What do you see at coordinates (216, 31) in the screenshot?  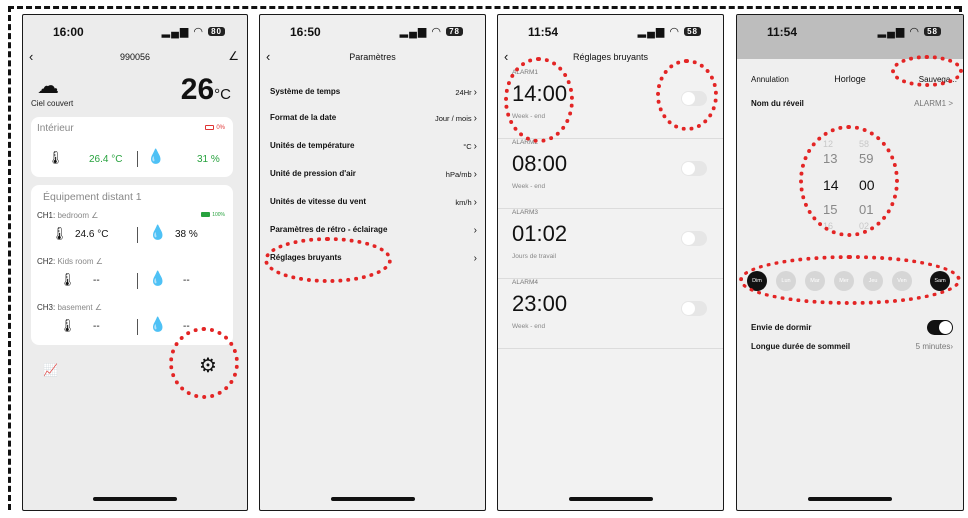 I see `battery-icon: 80` at bounding box center [216, 31].